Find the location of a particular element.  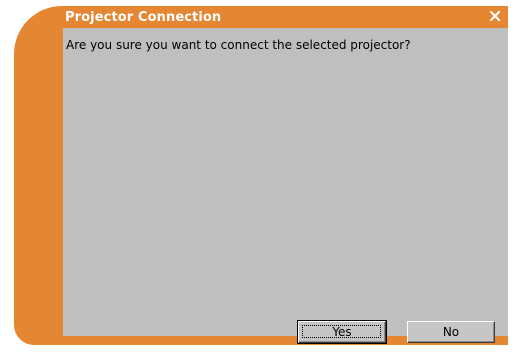

yes-button-label: Yes is located at coordinates (342, 332).